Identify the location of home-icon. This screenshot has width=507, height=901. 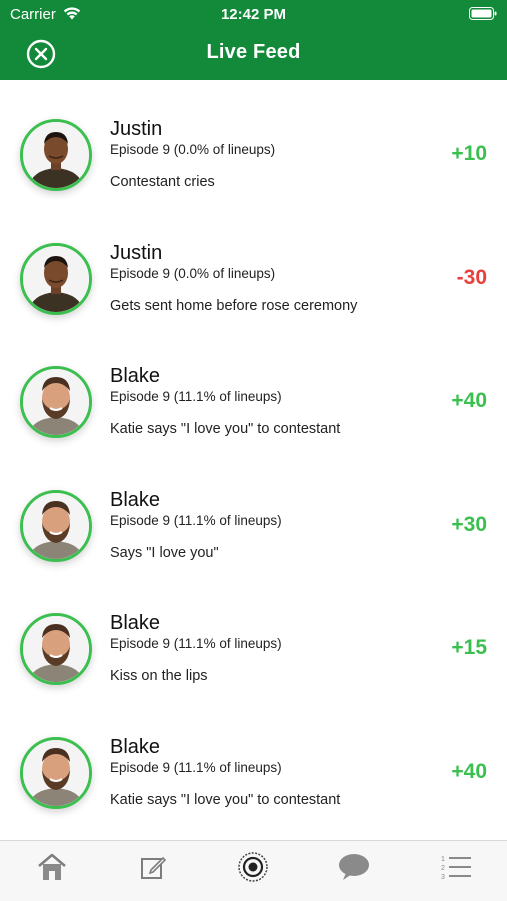
(52, 866).